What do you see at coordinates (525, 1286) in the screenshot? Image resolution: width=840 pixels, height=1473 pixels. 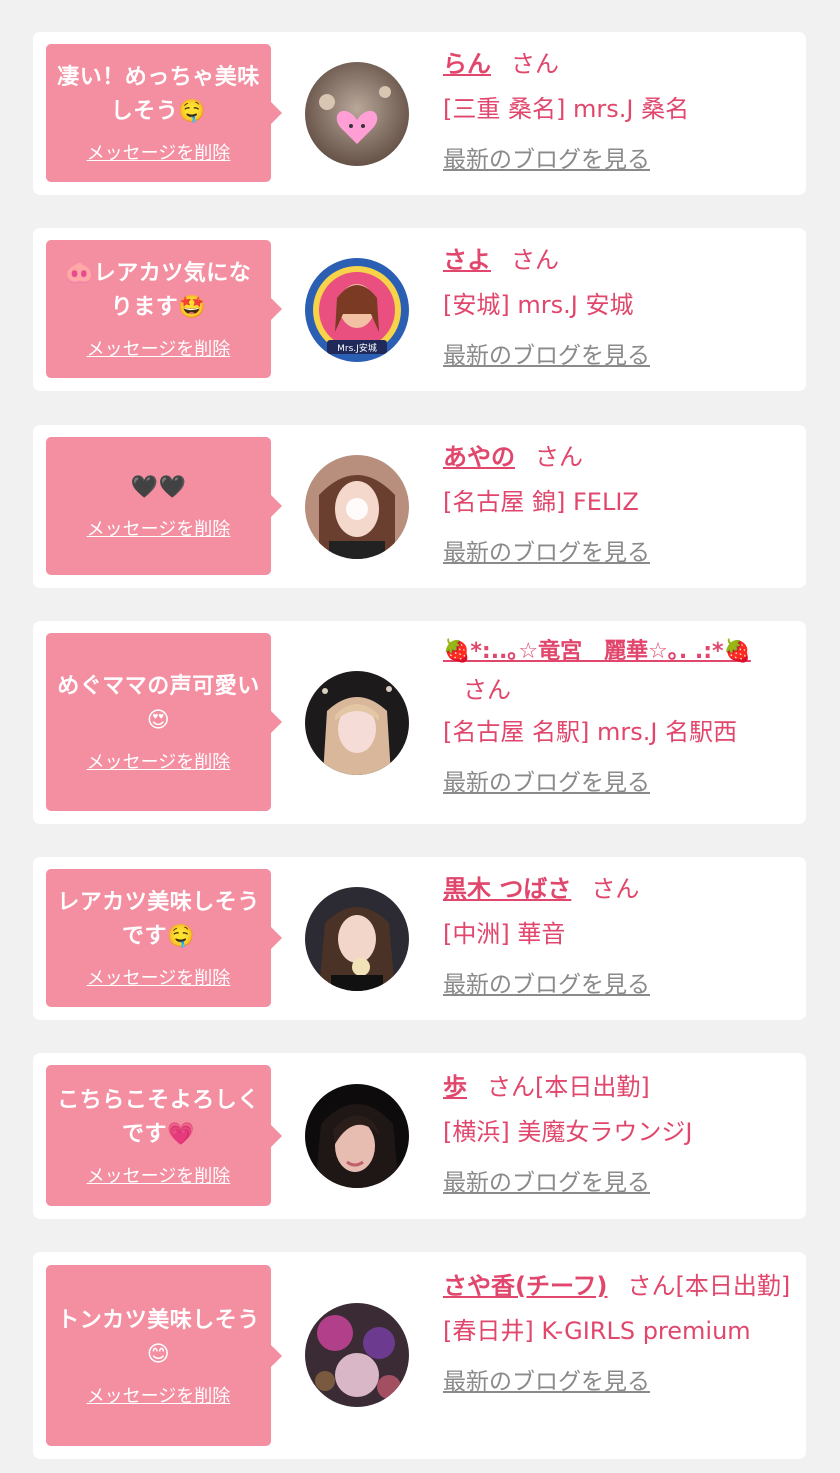 I see `sender-name-link: さや香(チーフ)` at bounding box center [525, 1286].